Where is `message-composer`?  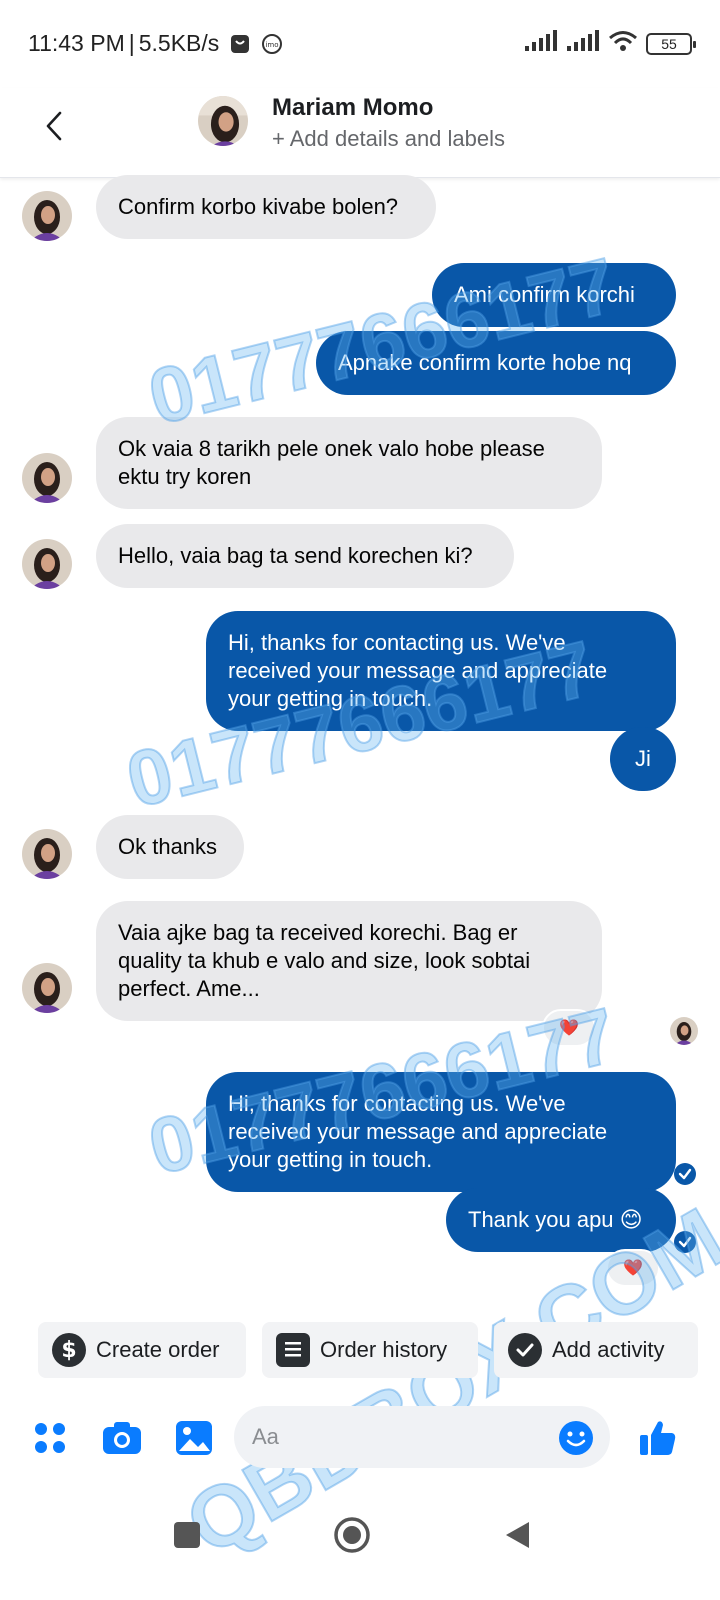 message-composer is located at coordinates (360, 1437).